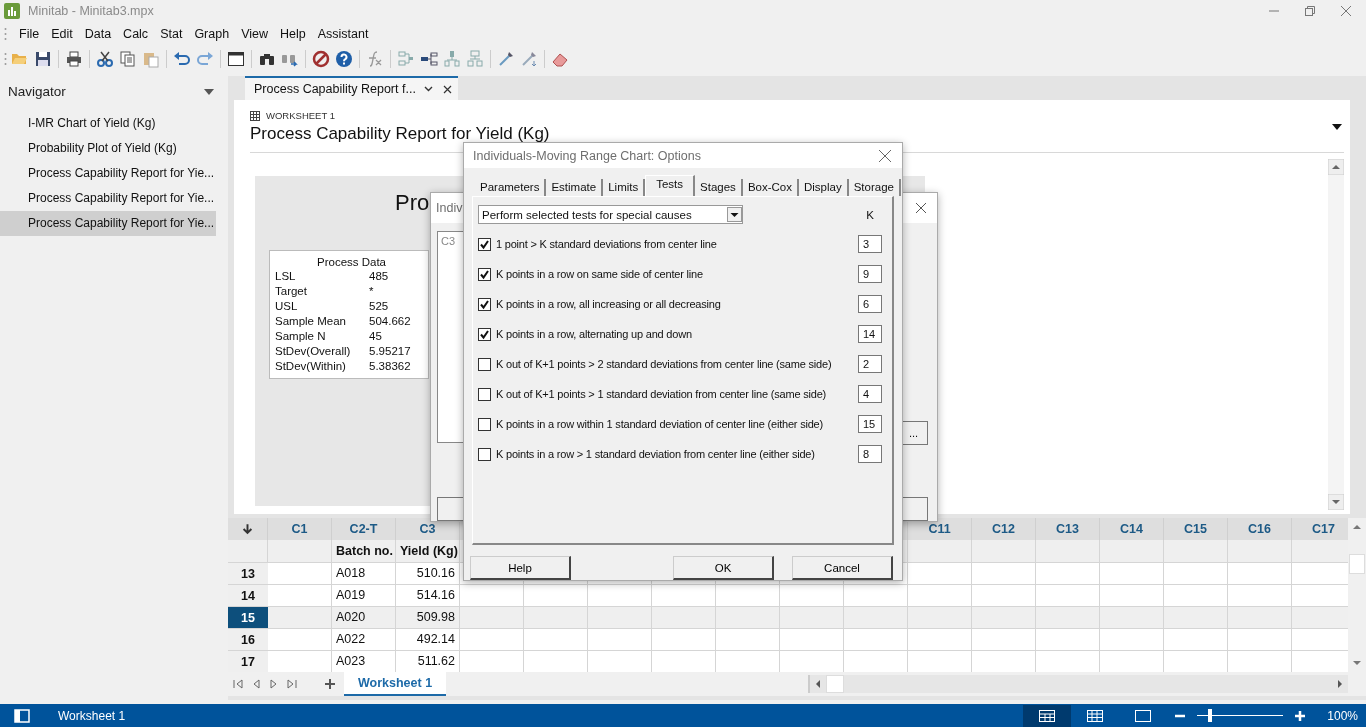  Describe the element at coordinates (74, 59) in the screenshot. I see `print-icon` at that location.